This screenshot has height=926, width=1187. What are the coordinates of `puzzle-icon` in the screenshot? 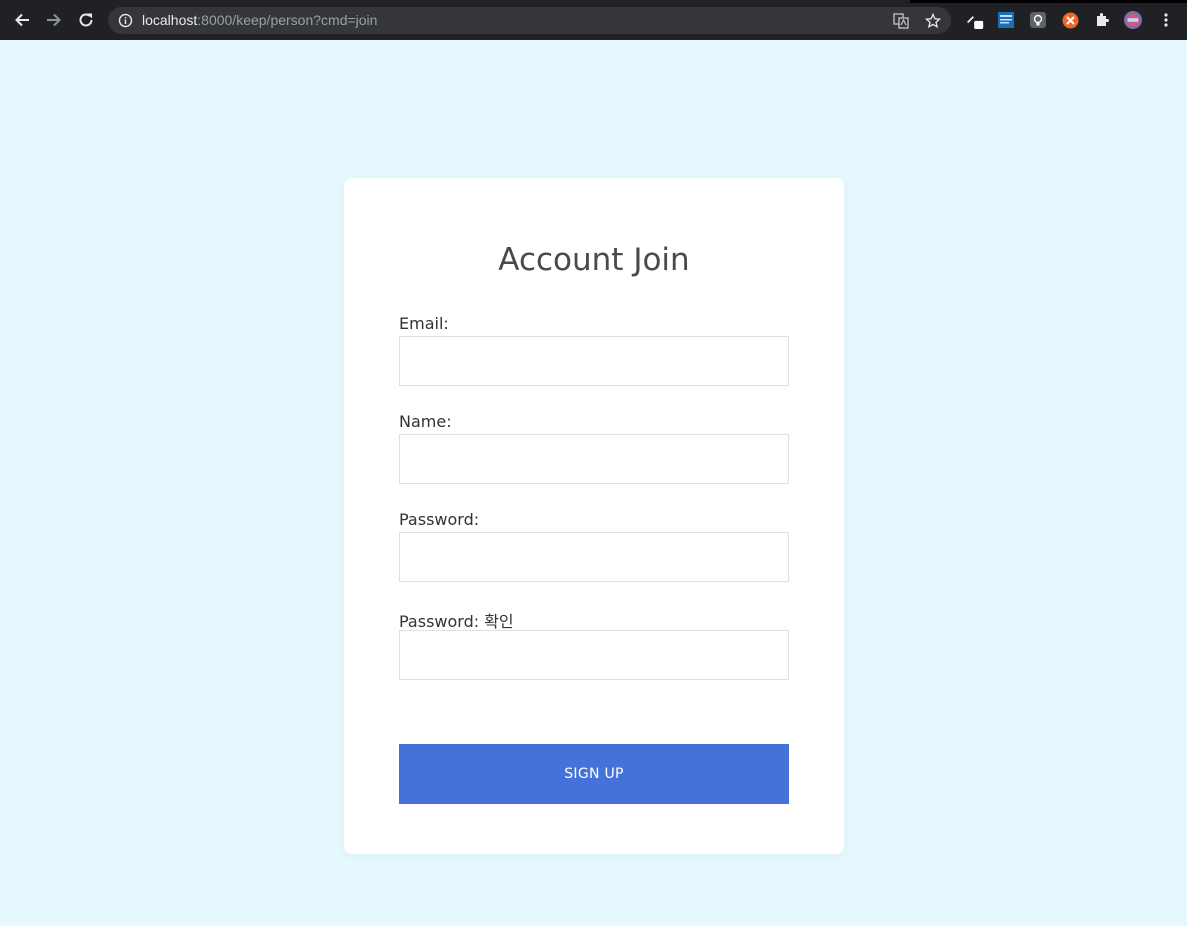 It's located at (1103, 19).